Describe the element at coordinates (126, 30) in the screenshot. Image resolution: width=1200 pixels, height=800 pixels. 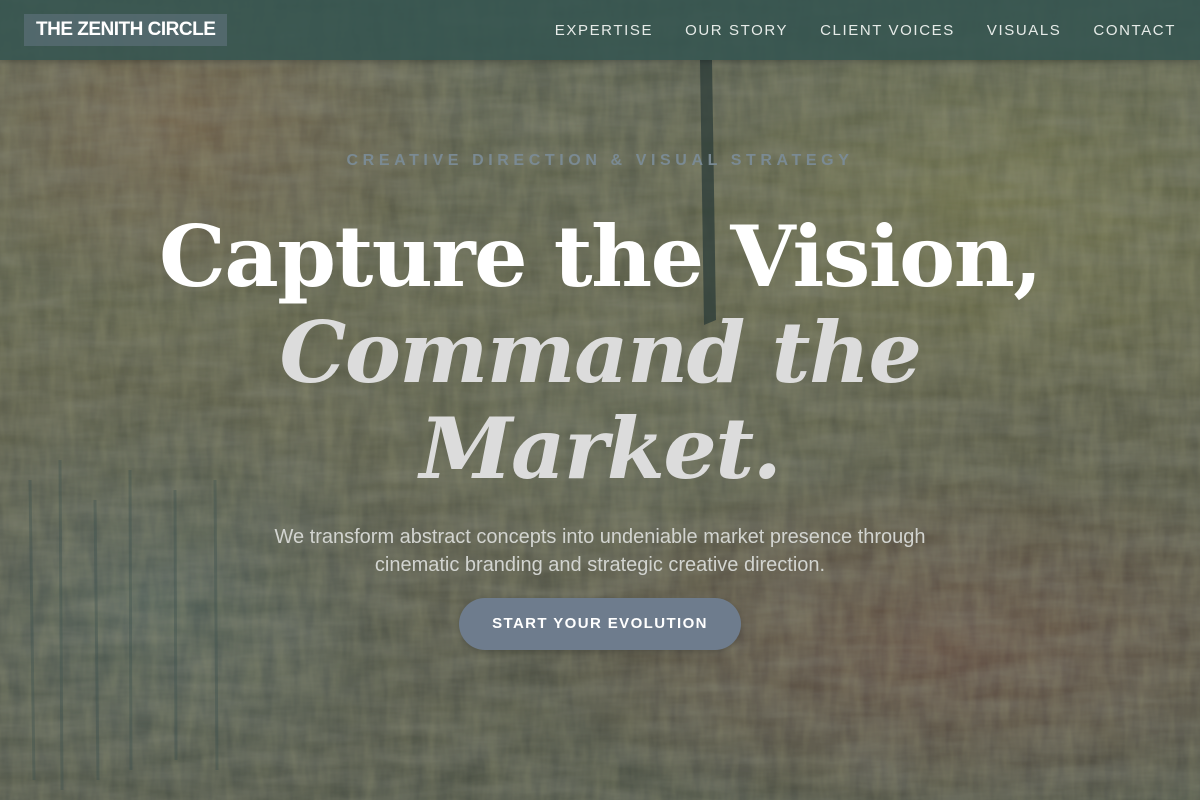
I see `site-logo: THE ZENITH CIRCLE` at that location.